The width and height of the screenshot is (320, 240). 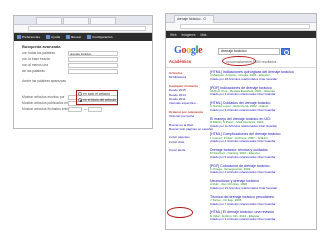 I want to click on create-alert-highlight, so click(x=180, y=212).